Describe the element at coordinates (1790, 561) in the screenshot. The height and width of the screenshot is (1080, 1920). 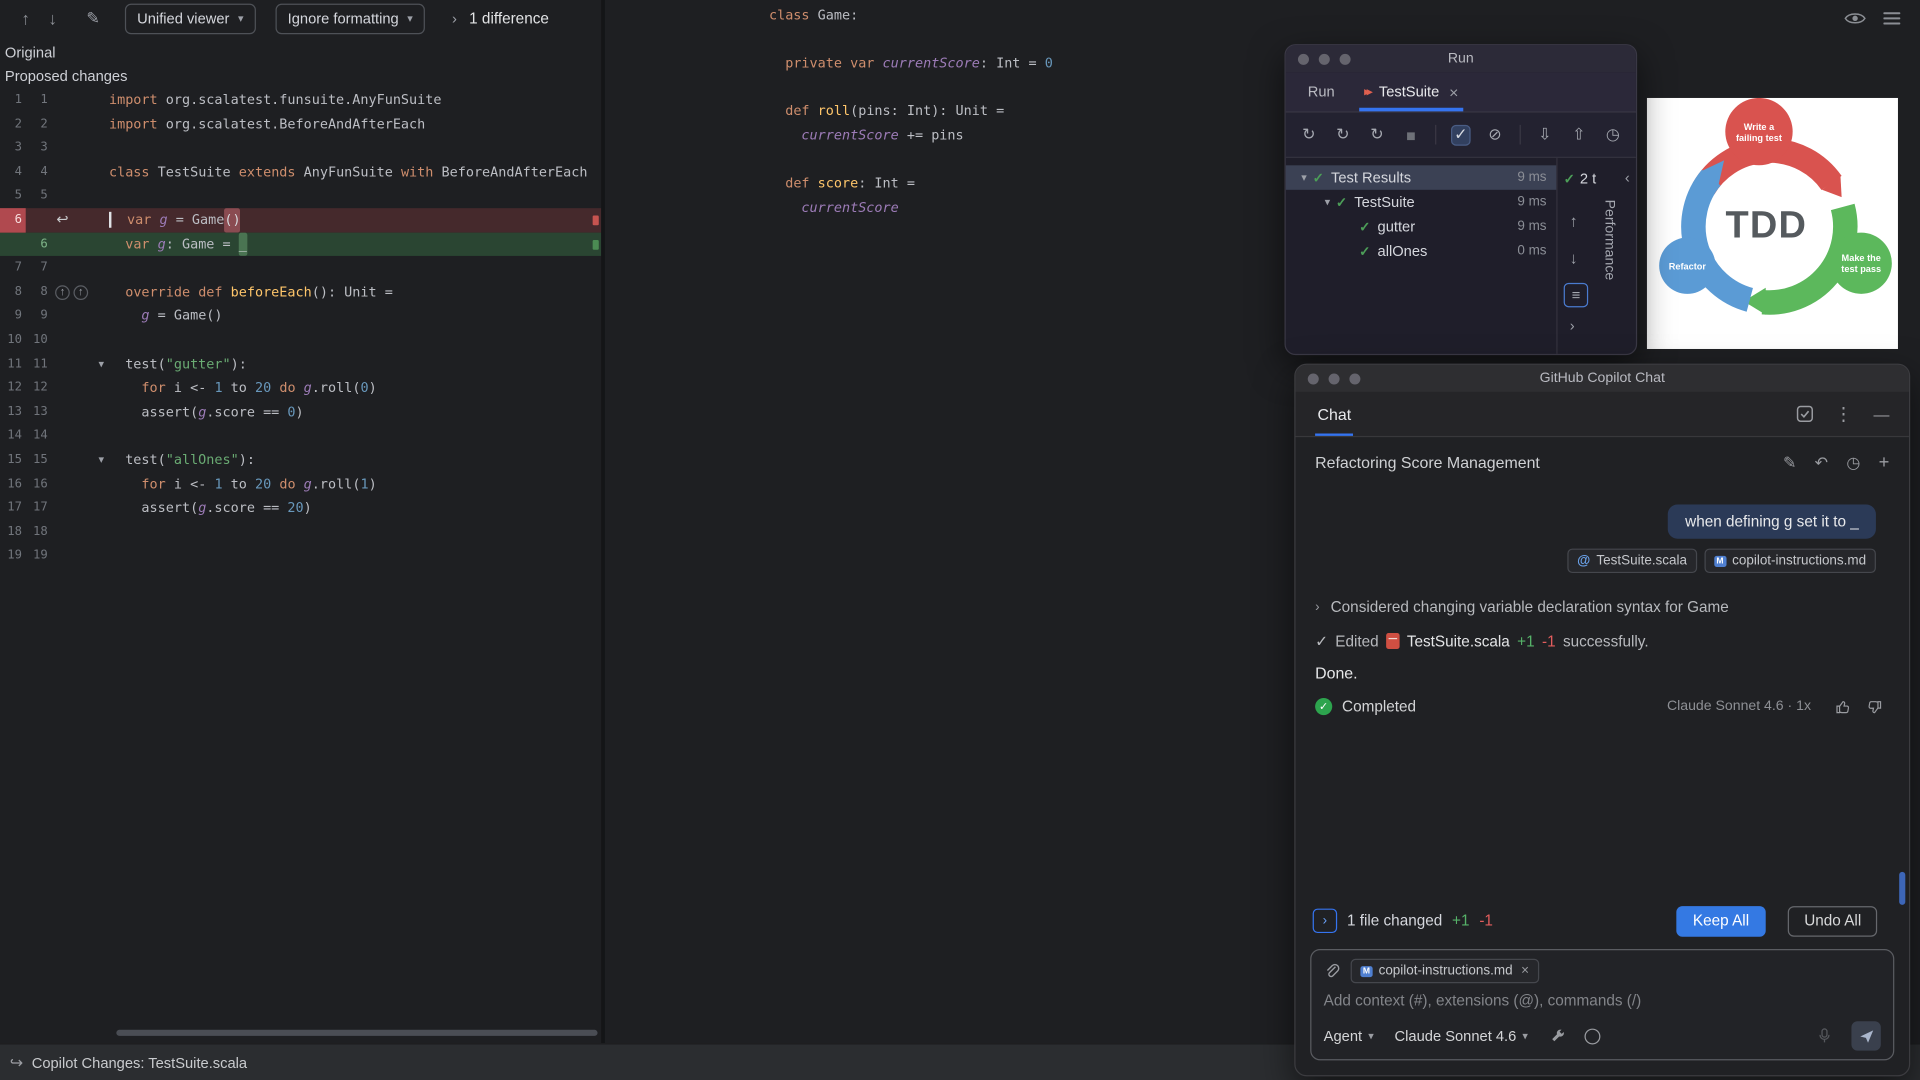
I see `context-chip: Mcopilot-instructions.md` at that location.